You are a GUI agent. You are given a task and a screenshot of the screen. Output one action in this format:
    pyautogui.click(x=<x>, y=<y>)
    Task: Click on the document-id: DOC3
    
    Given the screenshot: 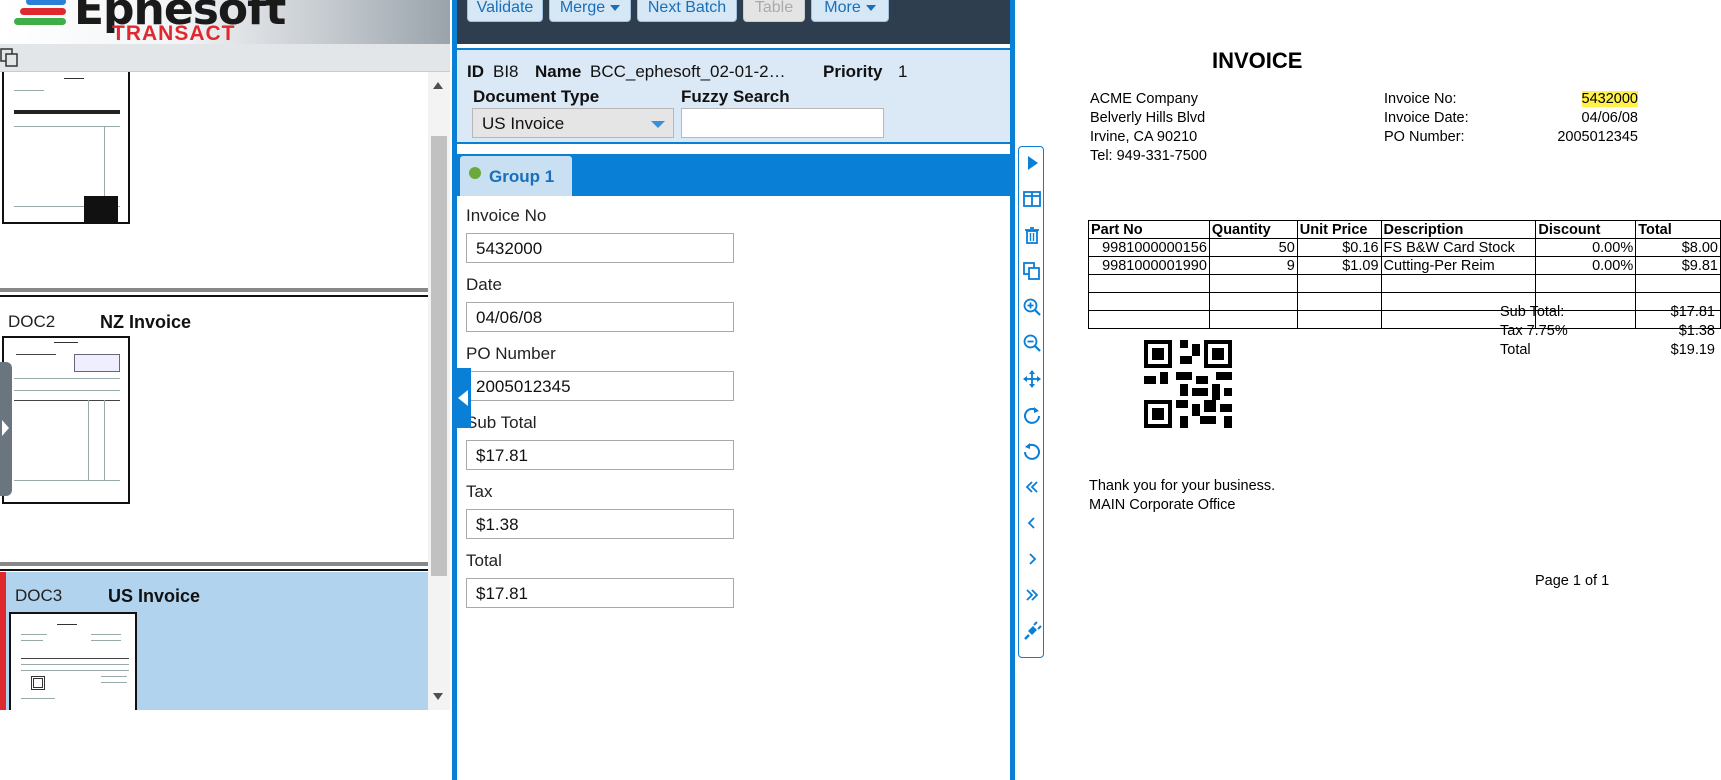 What is the action you would take?
    pyautogui.click(x=39, y=595)
    